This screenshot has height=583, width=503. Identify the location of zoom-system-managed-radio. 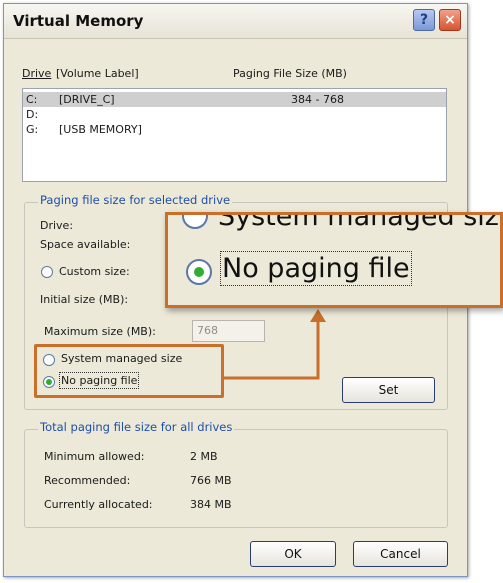
(195, 222).